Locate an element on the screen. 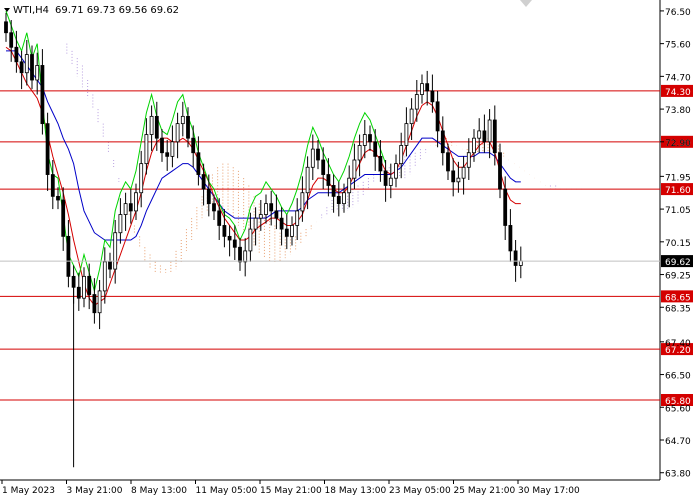 Image resolution: width=700 pixels, height=500 pixels. price-tick-label: 64.70 is located at coordinates (678, 442).